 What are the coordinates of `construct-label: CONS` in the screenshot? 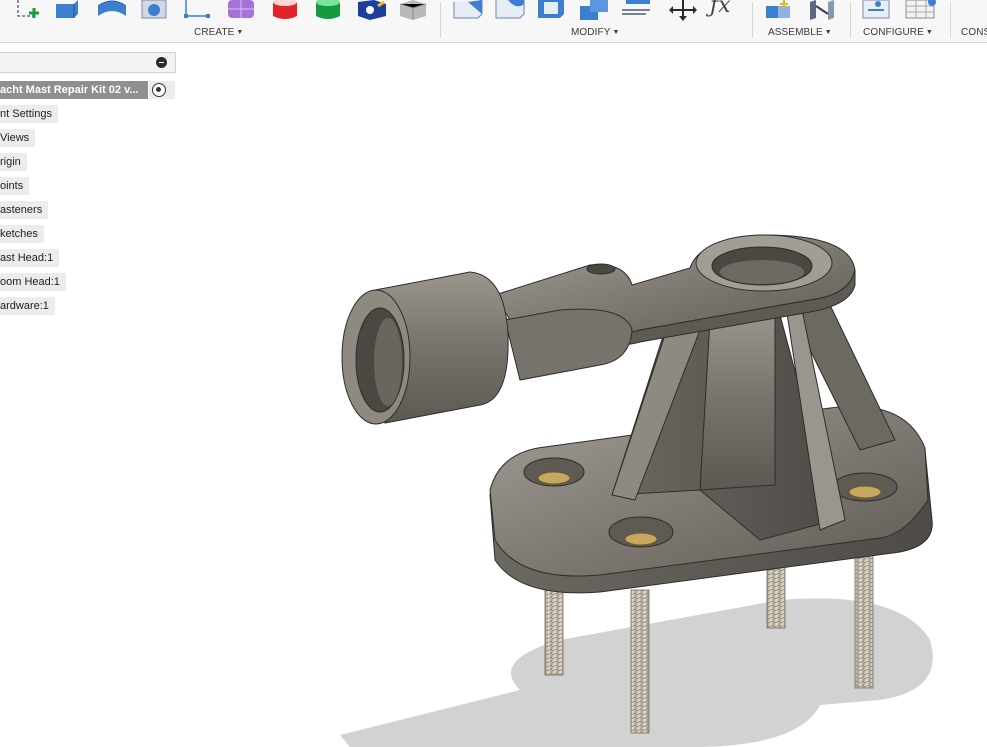 It's located at (974, 32).